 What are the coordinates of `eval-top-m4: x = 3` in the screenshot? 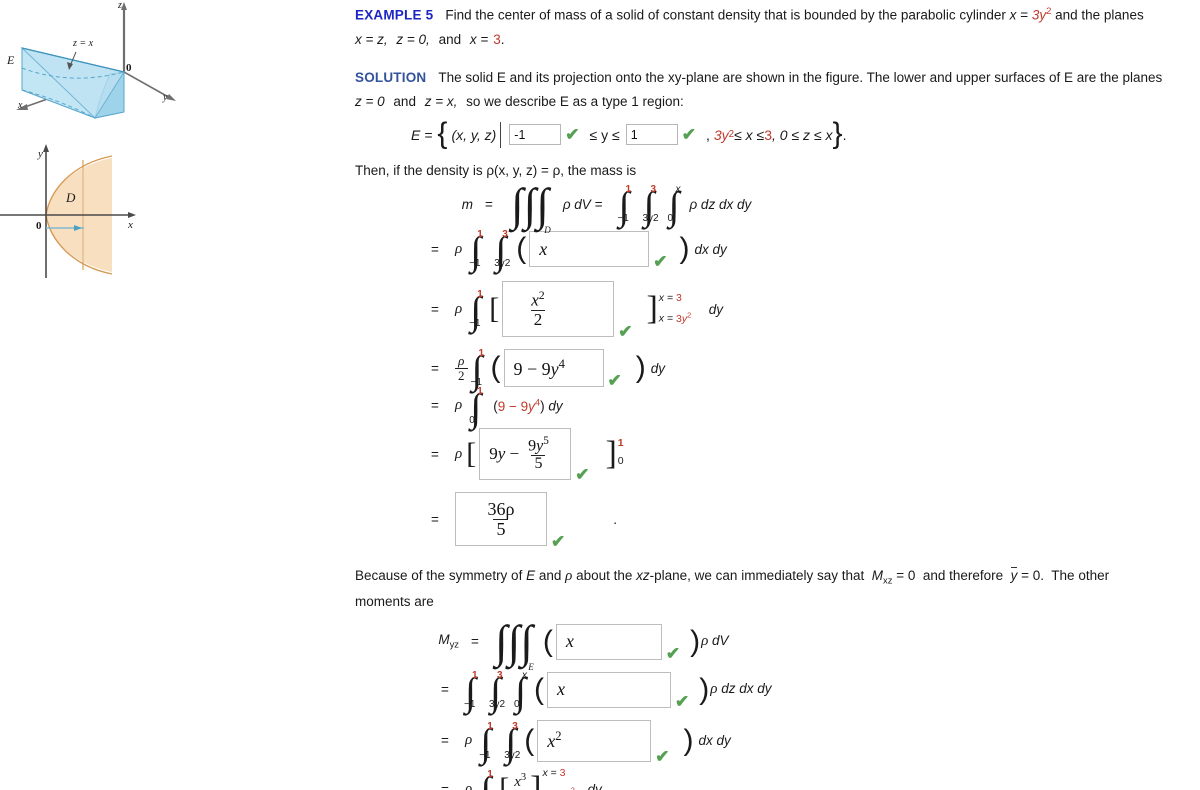 It's located at (554, 773).